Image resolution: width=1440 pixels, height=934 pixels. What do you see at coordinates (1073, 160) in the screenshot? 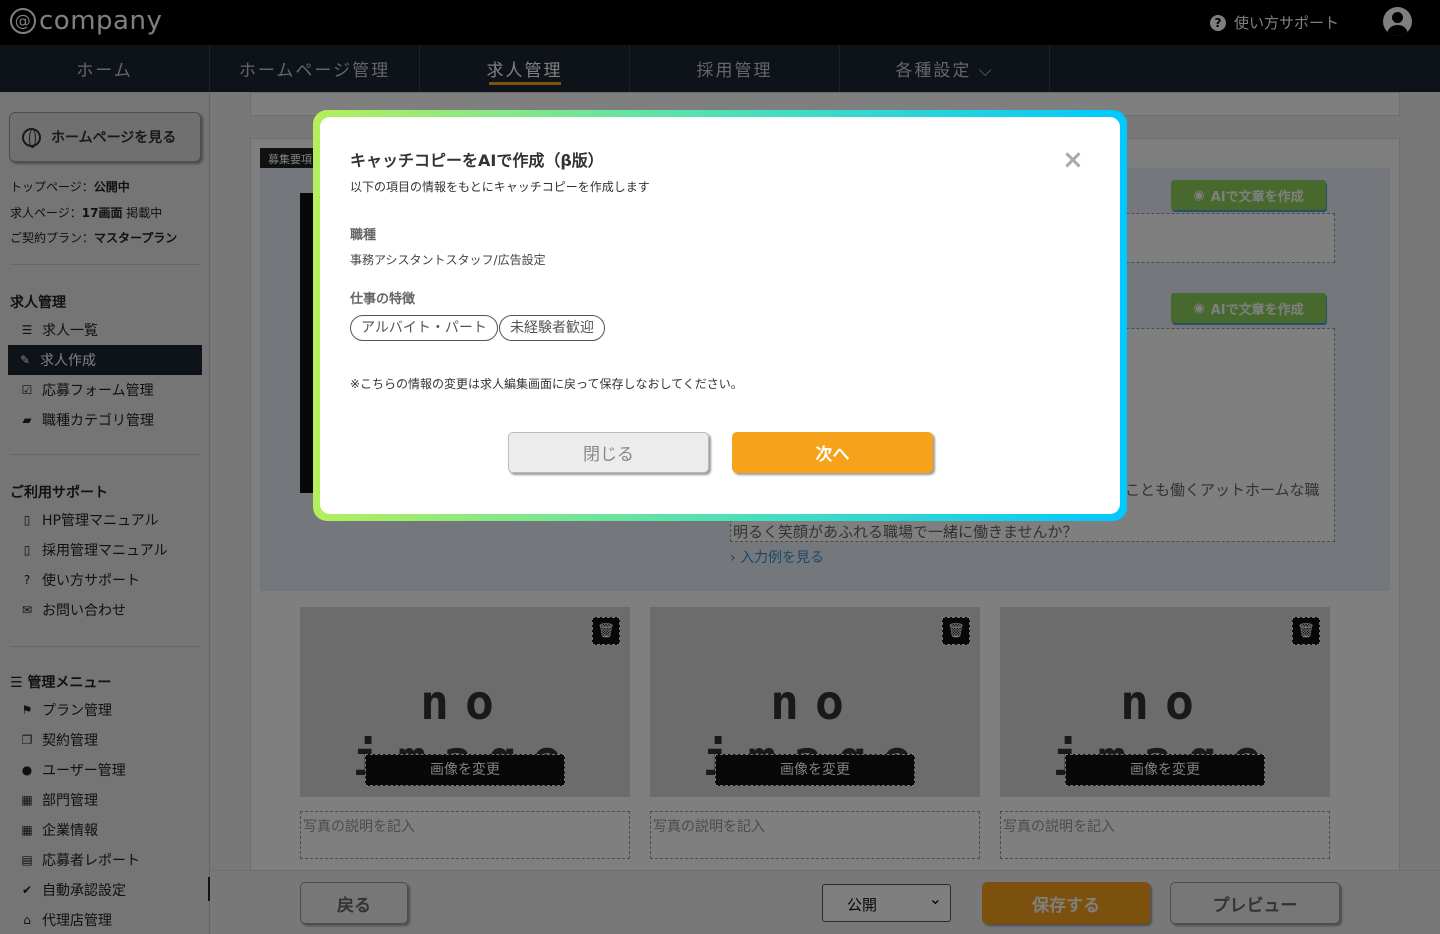
I see `close-icon: ×` at bounding box center [1073, 160].